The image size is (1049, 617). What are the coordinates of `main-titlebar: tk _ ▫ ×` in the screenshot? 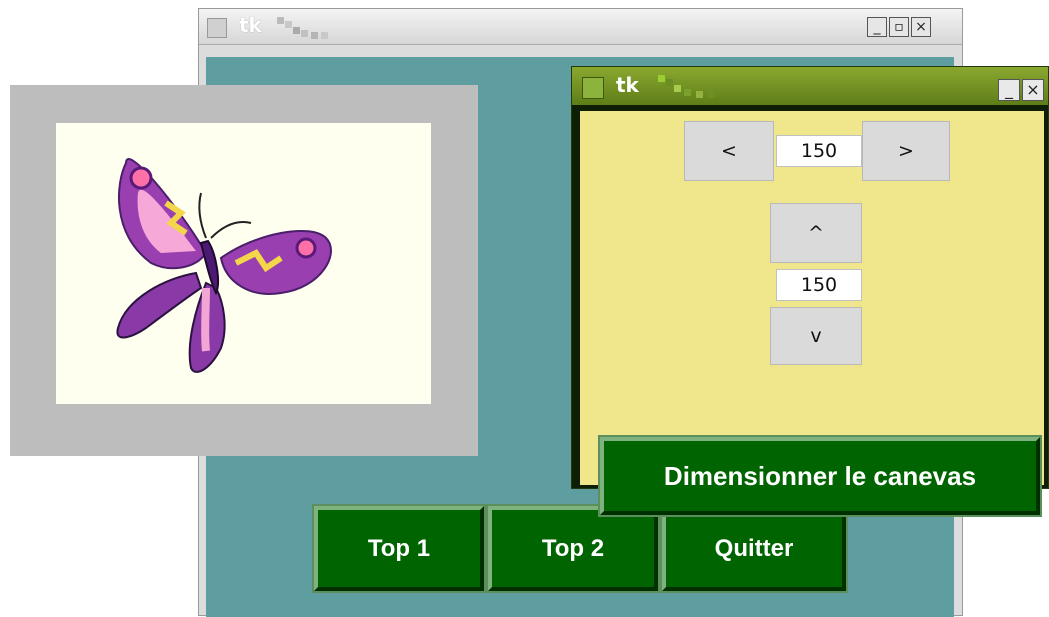 It's located at (580, 27).